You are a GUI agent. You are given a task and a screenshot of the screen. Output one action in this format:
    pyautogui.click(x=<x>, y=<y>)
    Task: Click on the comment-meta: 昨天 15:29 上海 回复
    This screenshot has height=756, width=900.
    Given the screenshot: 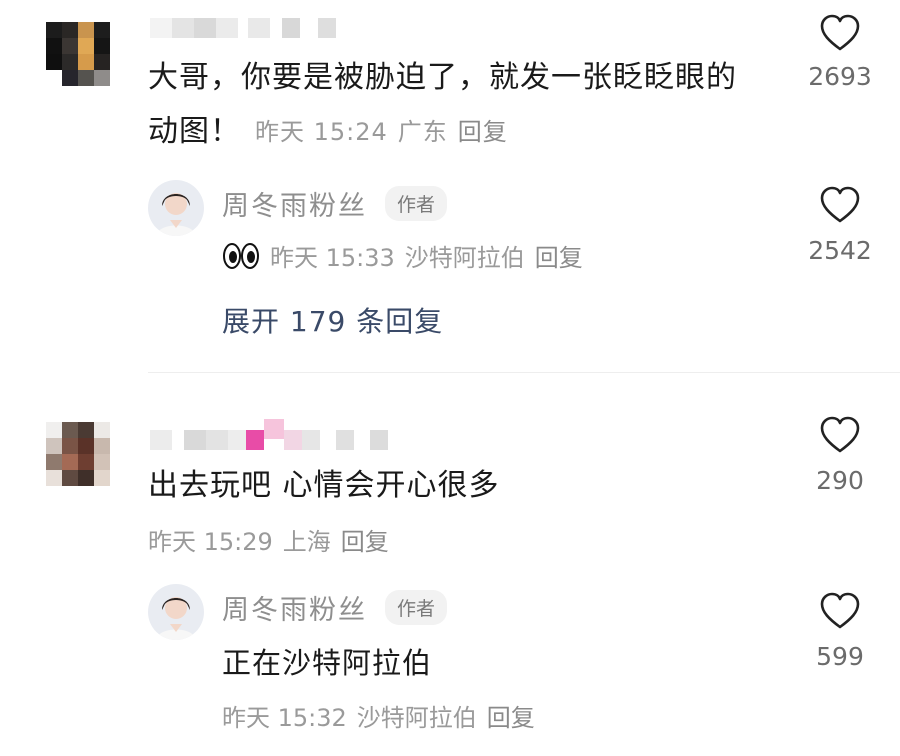 What is the action you would take?
    pyautogui.click(x=268, y=539)
    